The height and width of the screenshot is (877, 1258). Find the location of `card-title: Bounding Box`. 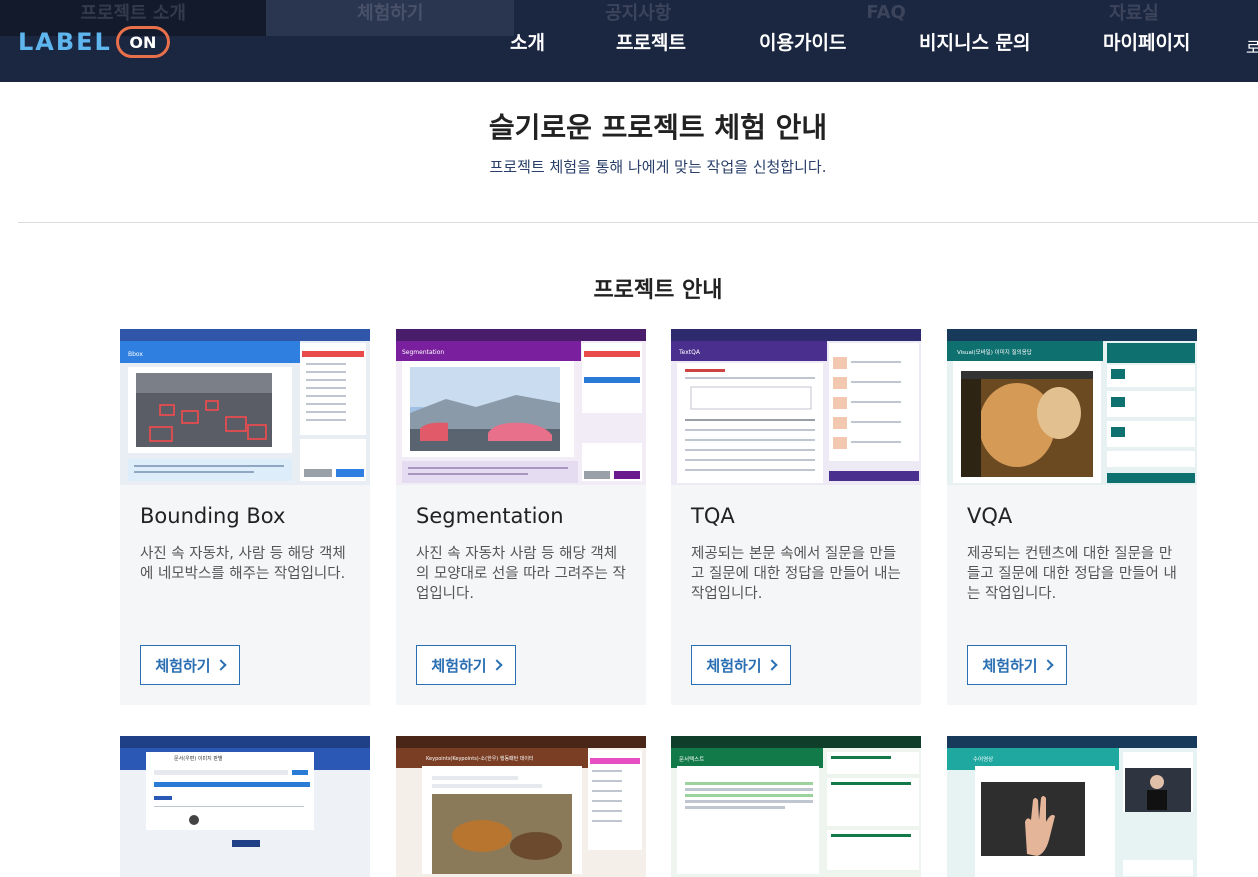

card-title: Bounding Box is located at coordinates (213, 516).